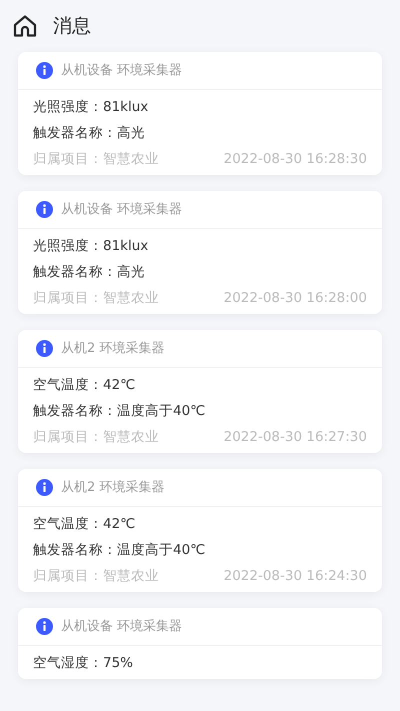 Image resolution: width=400 pixels, height=711 pixels. Describe the element at coordinates (25, 26) in the screenshot. I see `home-icon` at that location.